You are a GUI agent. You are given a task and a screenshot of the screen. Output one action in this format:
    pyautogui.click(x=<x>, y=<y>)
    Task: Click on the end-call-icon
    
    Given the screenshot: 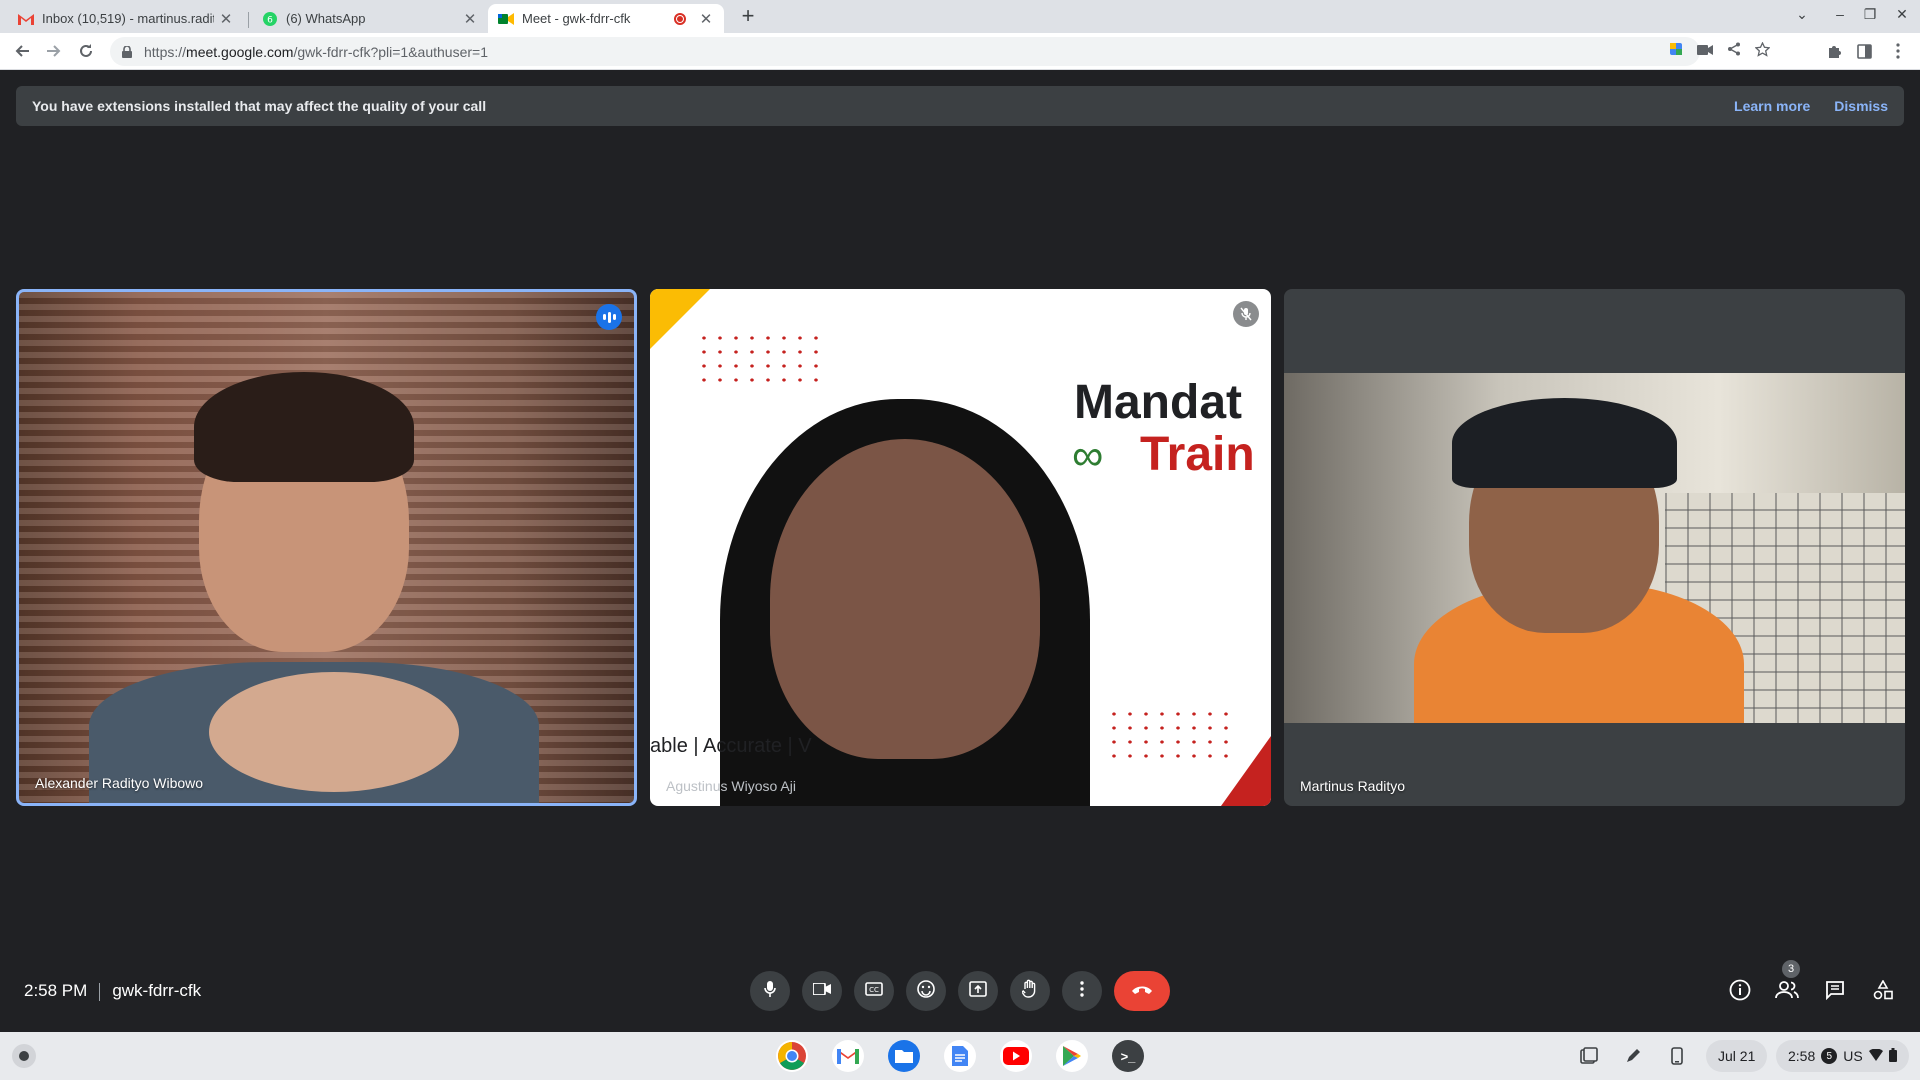 What is the action you would take?
    pyautogui.click(x=1142, y=991)
    